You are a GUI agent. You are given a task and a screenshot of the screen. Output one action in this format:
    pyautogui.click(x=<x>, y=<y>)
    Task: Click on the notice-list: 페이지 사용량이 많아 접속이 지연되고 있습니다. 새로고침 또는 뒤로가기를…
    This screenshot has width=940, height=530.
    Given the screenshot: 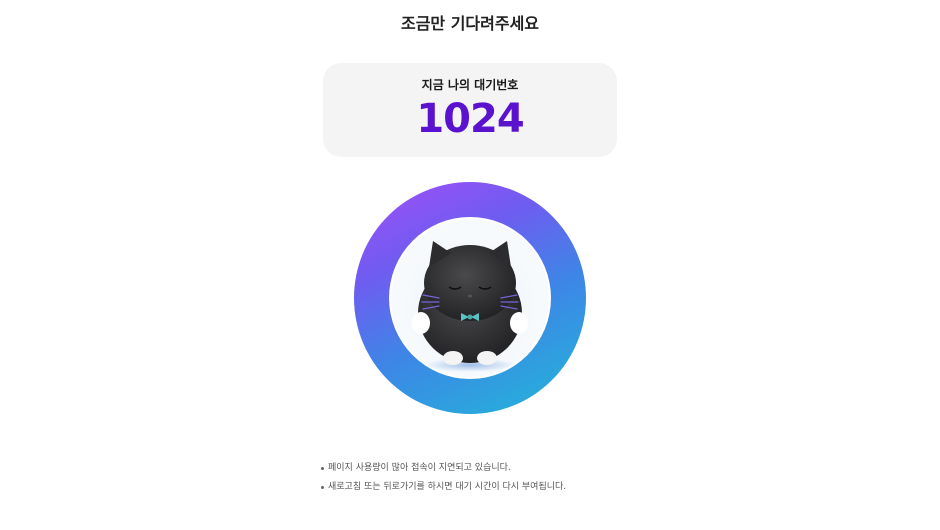 What is the action you would take?
    pyautogui.click(x=443, y=478)
    